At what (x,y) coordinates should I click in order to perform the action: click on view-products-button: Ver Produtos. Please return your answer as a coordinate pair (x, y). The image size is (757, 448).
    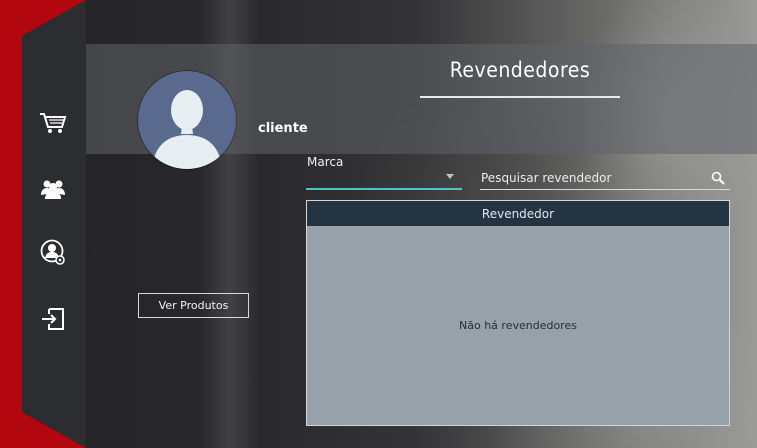
    Looking at the image, I should click on (193, 305).